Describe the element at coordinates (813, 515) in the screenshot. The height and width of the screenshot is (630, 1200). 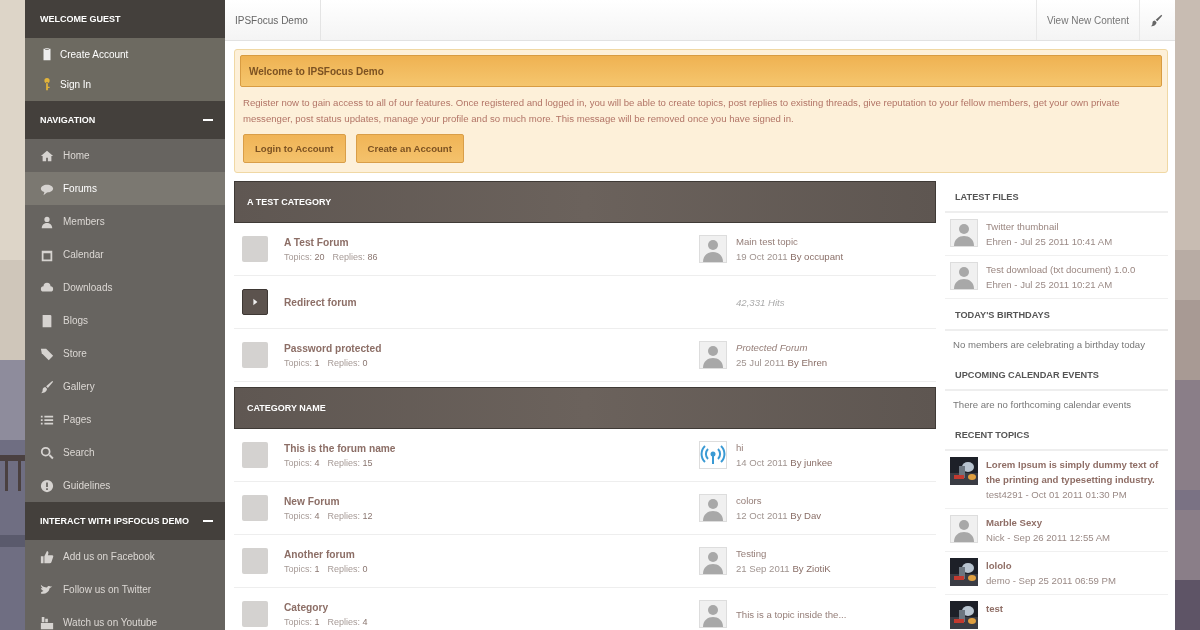
I see `author-link: Dav` at that location.